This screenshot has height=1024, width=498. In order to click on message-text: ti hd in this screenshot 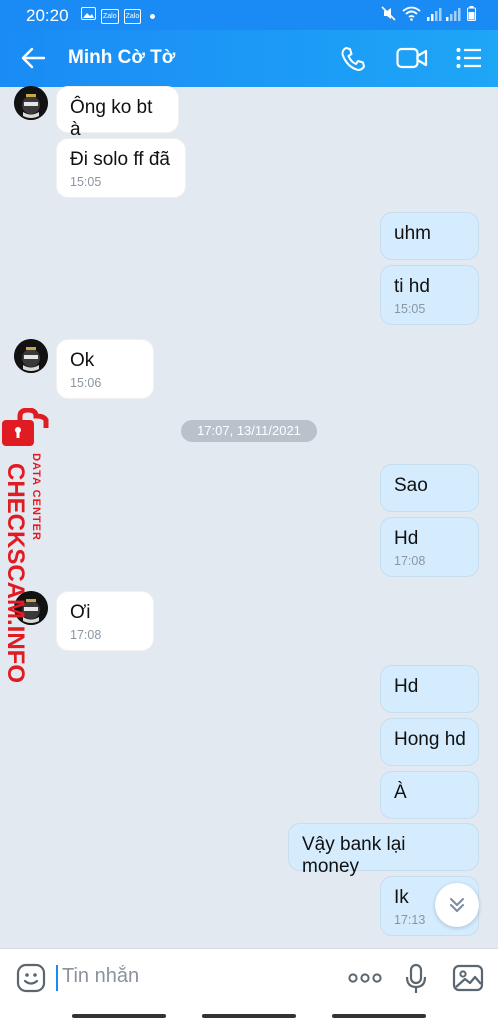, I will do `click(412, 286)`.